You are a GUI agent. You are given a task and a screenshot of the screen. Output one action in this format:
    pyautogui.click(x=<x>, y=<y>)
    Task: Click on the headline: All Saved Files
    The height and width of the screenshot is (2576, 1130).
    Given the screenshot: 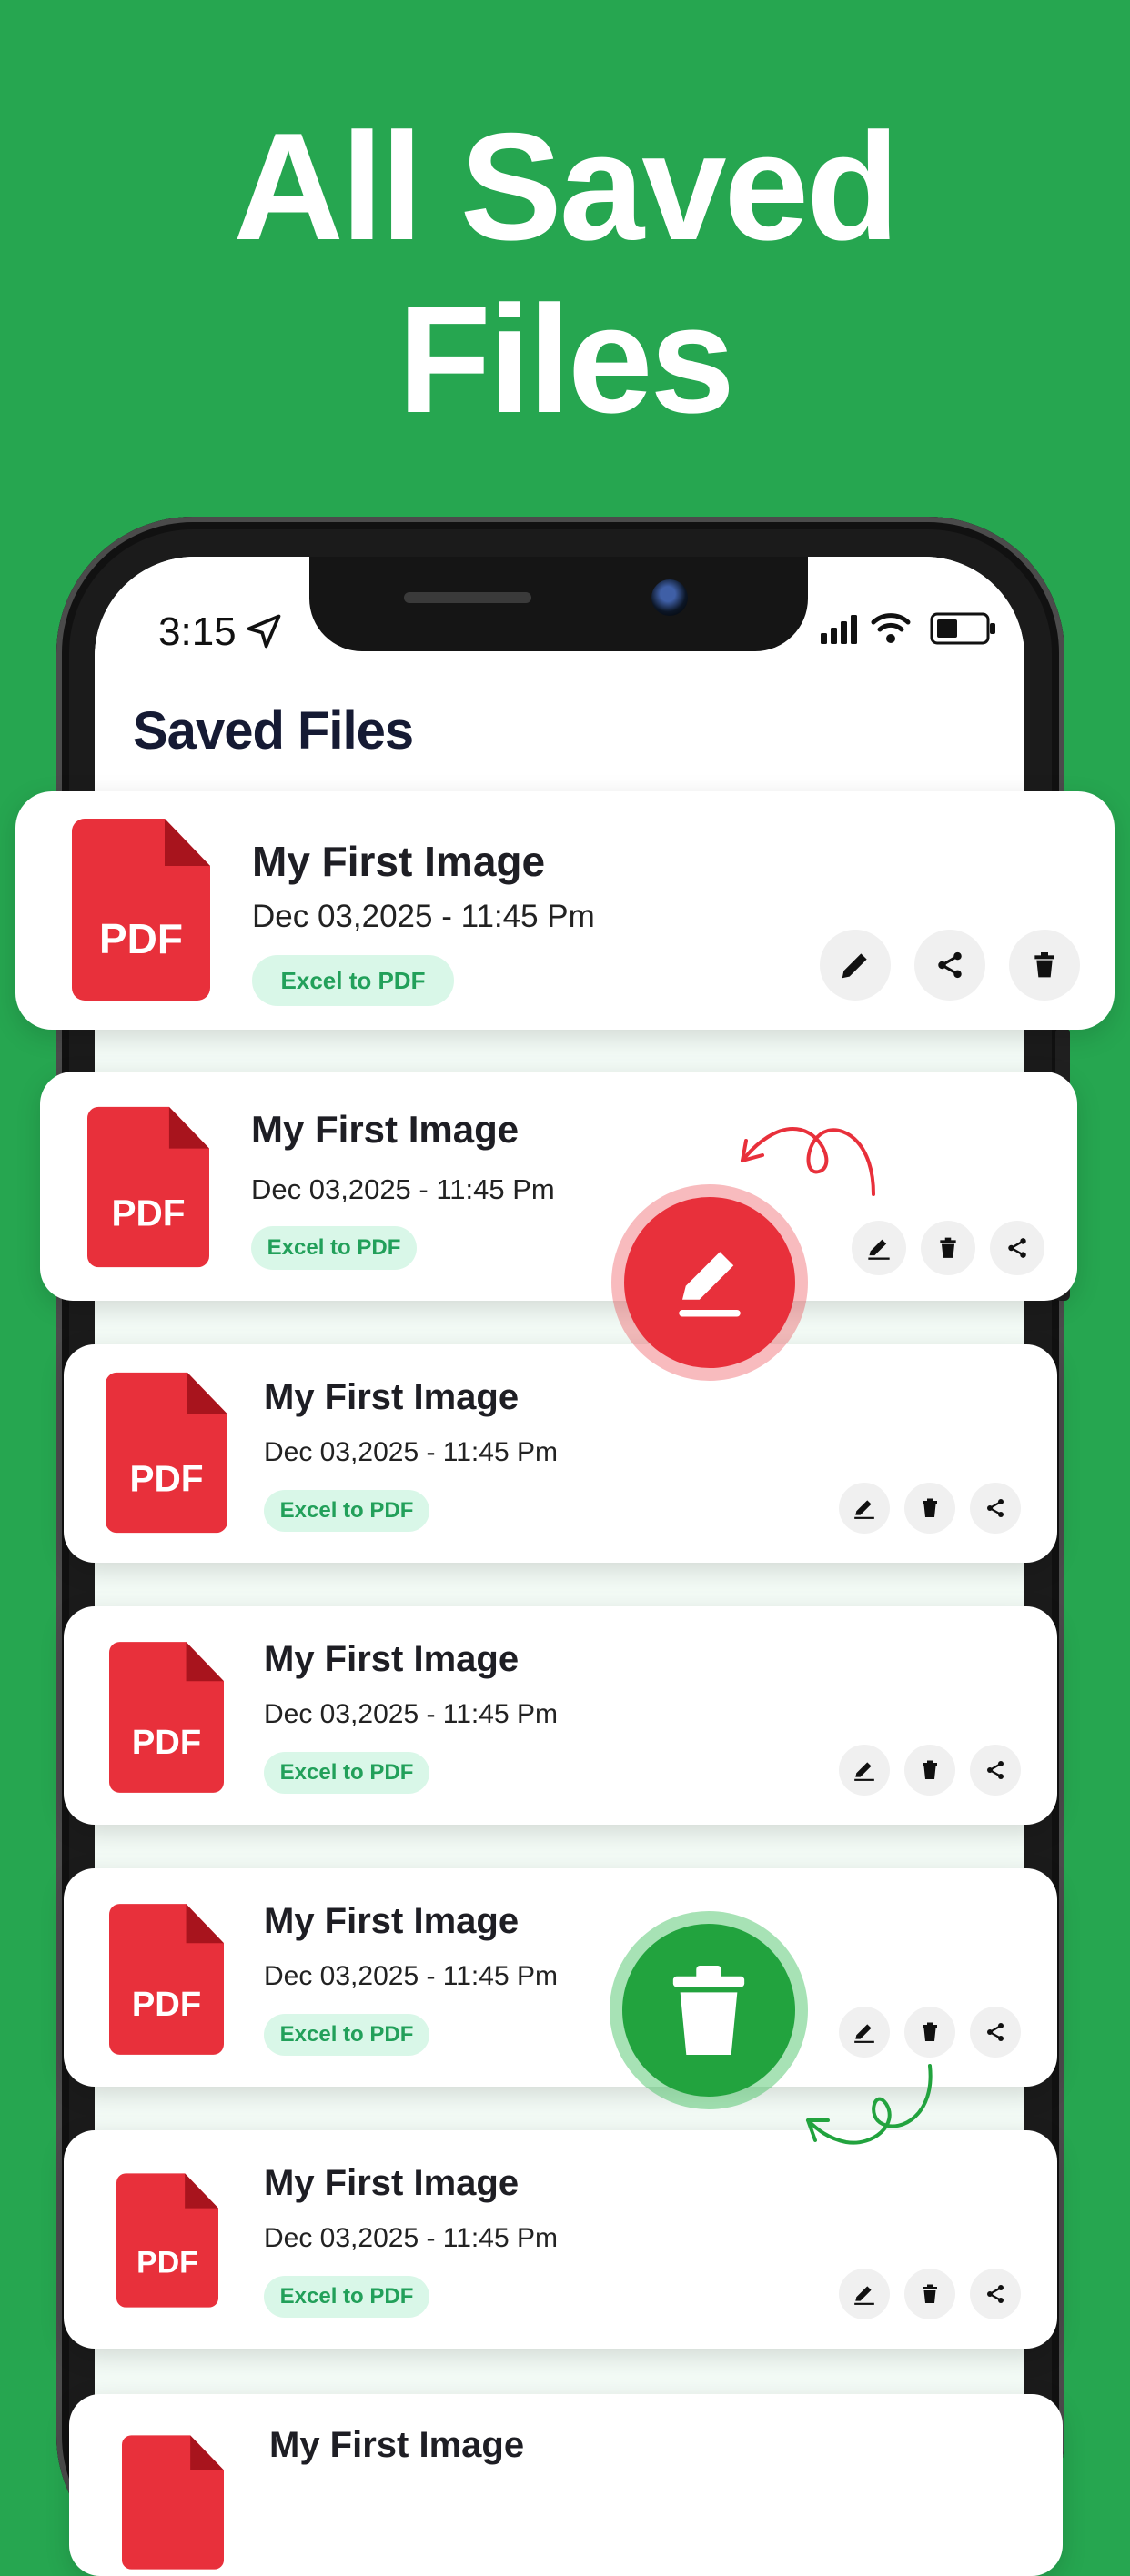 What is the action you would take?
    pyautogui.click(x=565, y=273)
    